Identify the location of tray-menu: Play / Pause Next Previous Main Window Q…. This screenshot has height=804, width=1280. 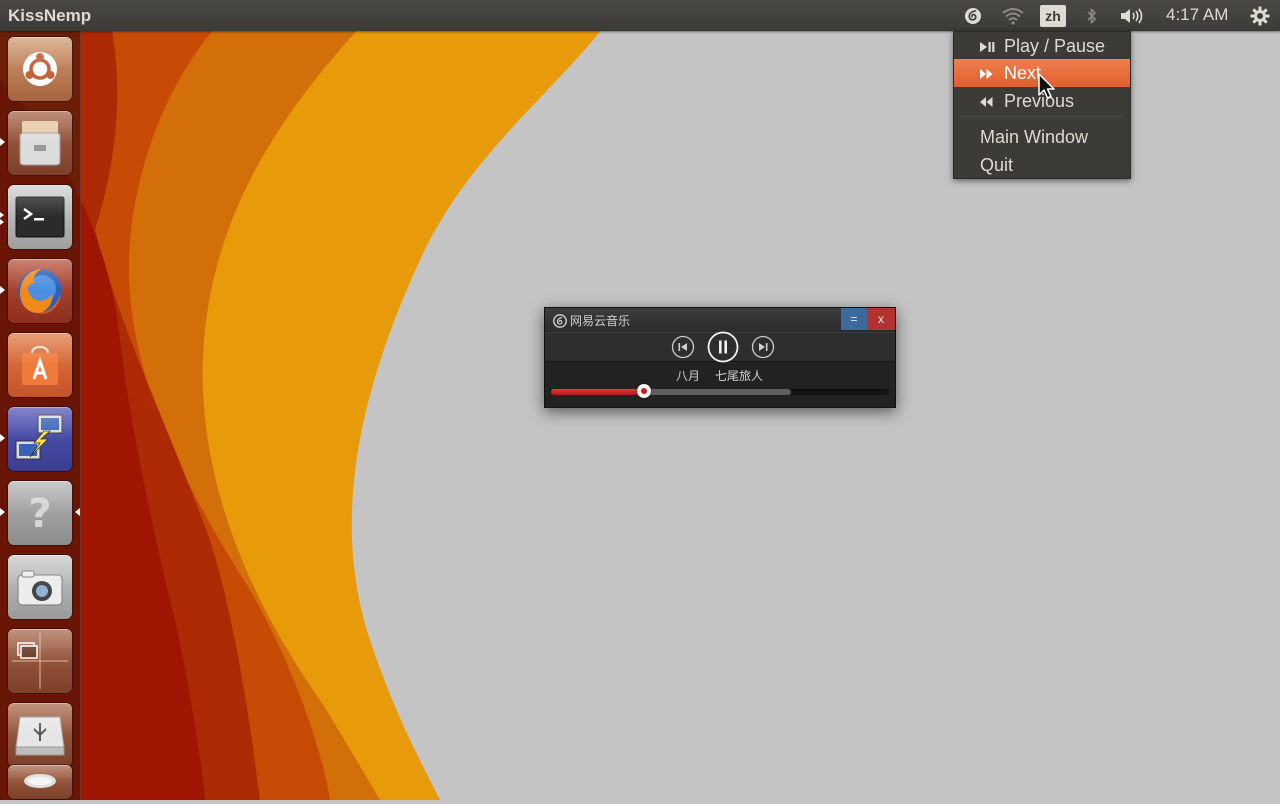
(1042, 105).